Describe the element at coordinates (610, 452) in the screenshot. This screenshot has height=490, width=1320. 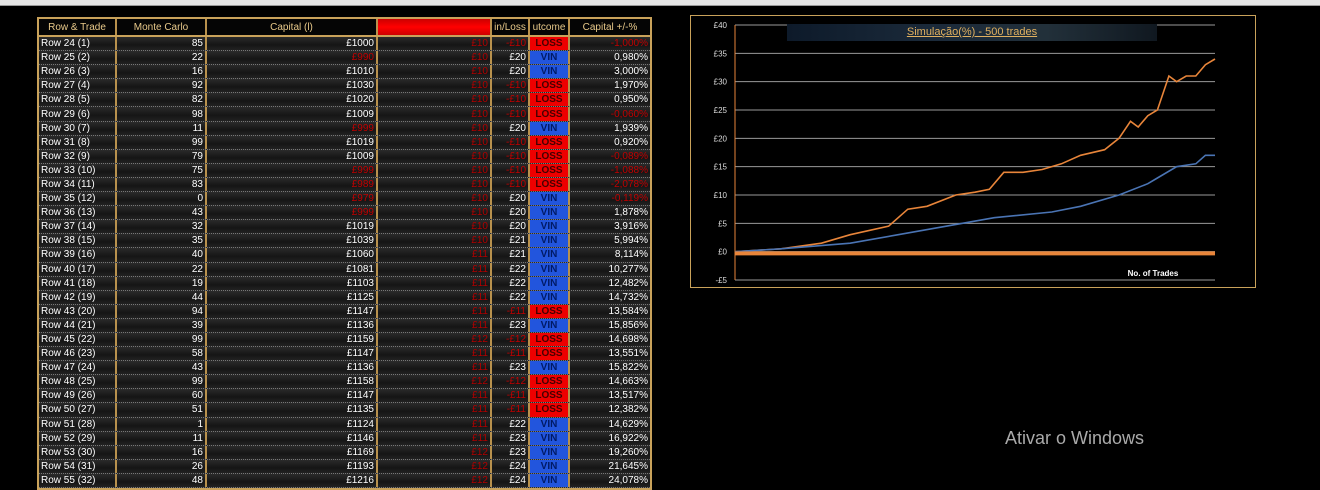
I see `cell-capital-pct: 19,260%` at that location.